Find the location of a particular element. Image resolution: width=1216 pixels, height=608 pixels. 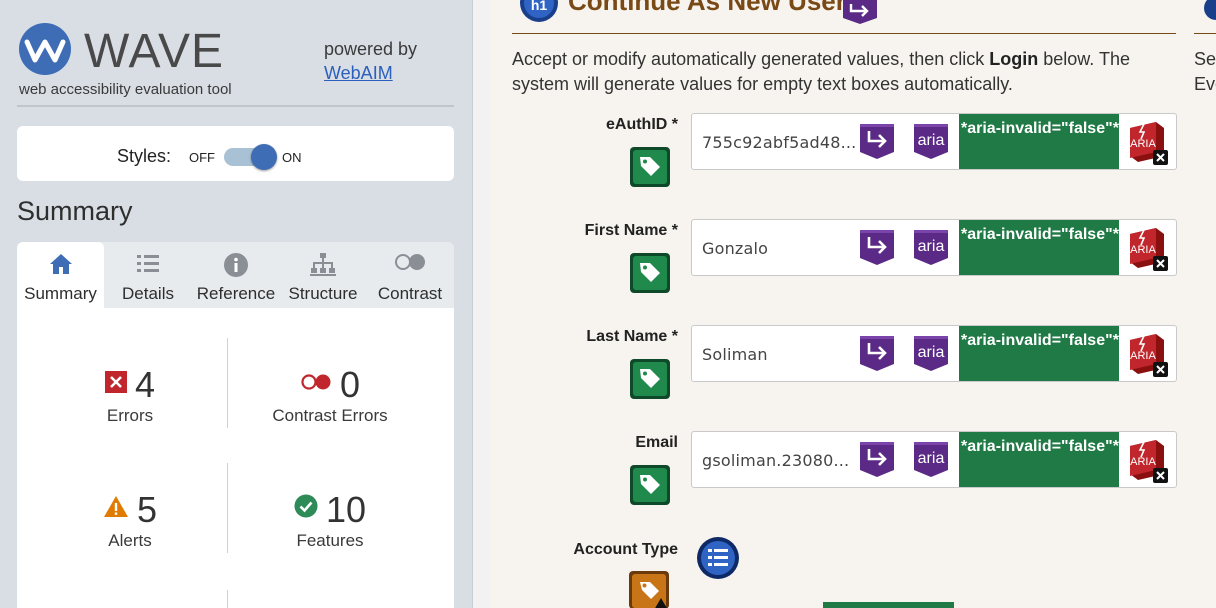

tab-structure: Structure is located at coordinates (323, 275).